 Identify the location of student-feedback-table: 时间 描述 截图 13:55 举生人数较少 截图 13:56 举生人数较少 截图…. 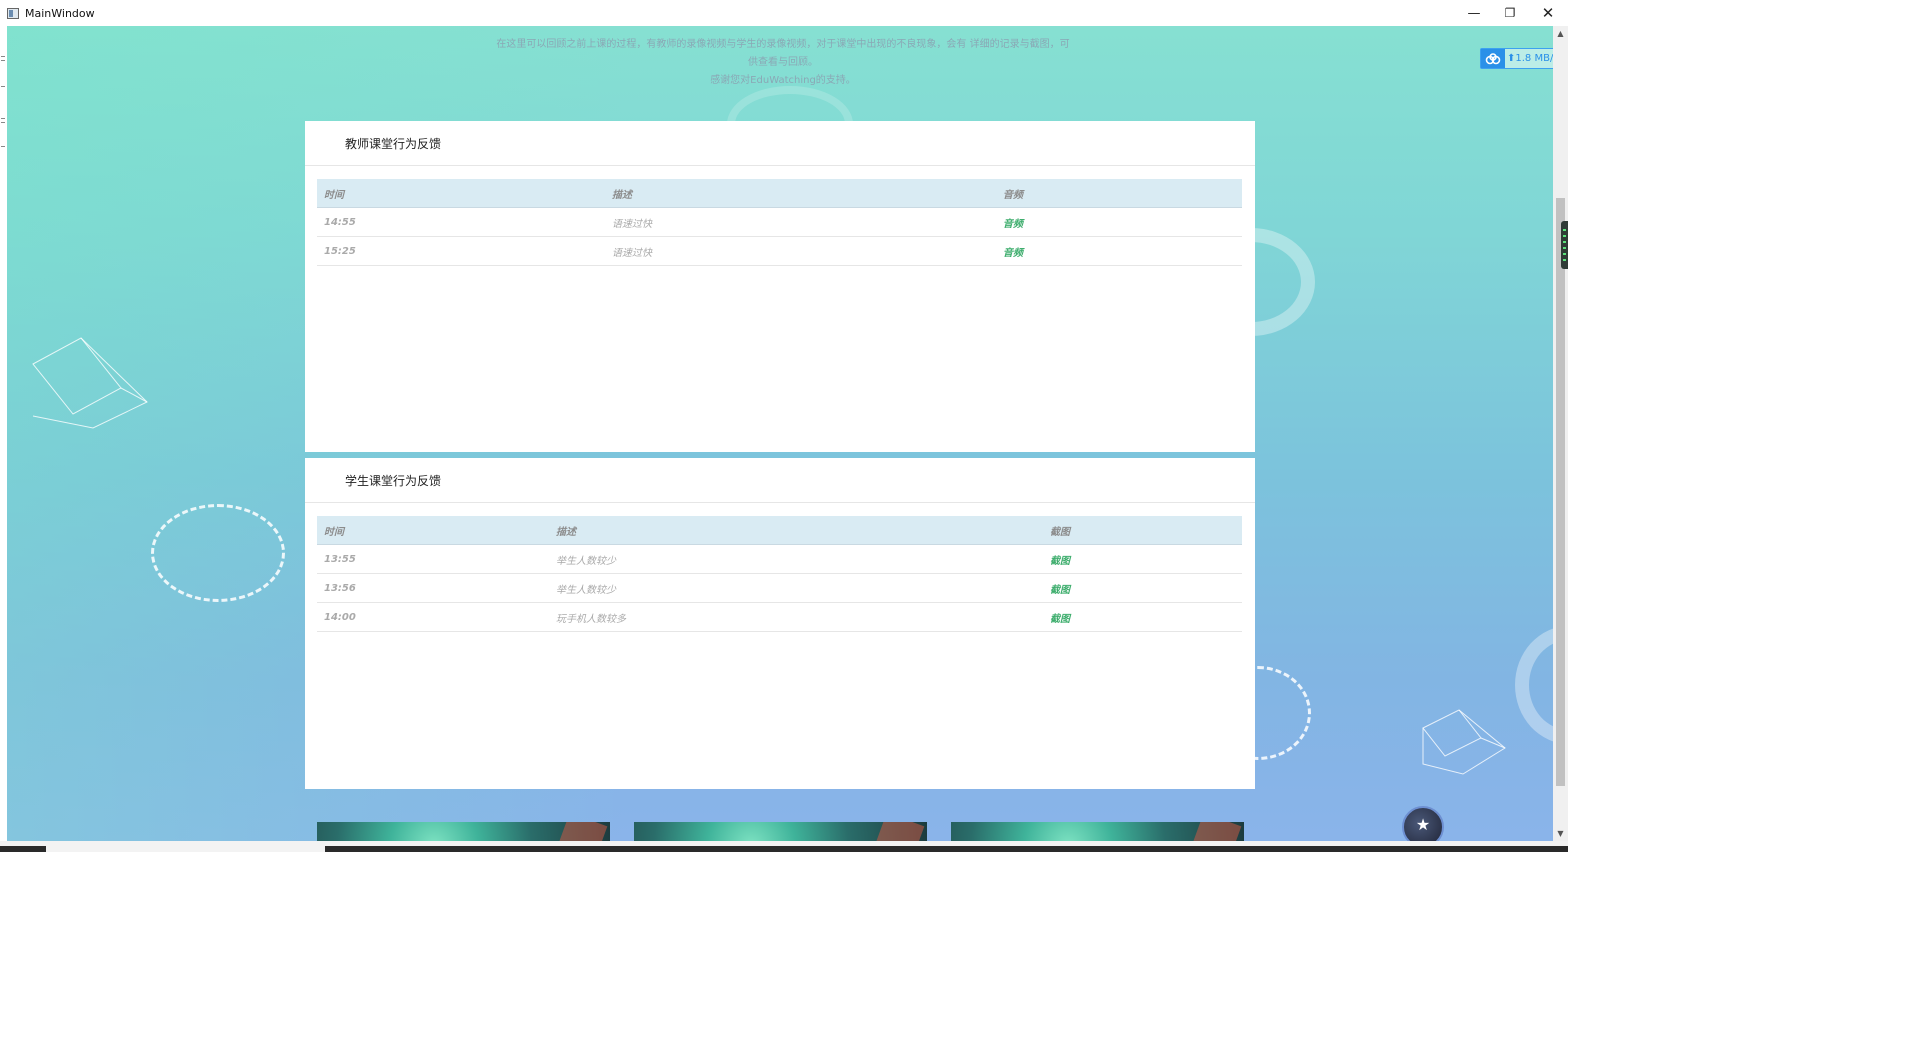
(779, 574).